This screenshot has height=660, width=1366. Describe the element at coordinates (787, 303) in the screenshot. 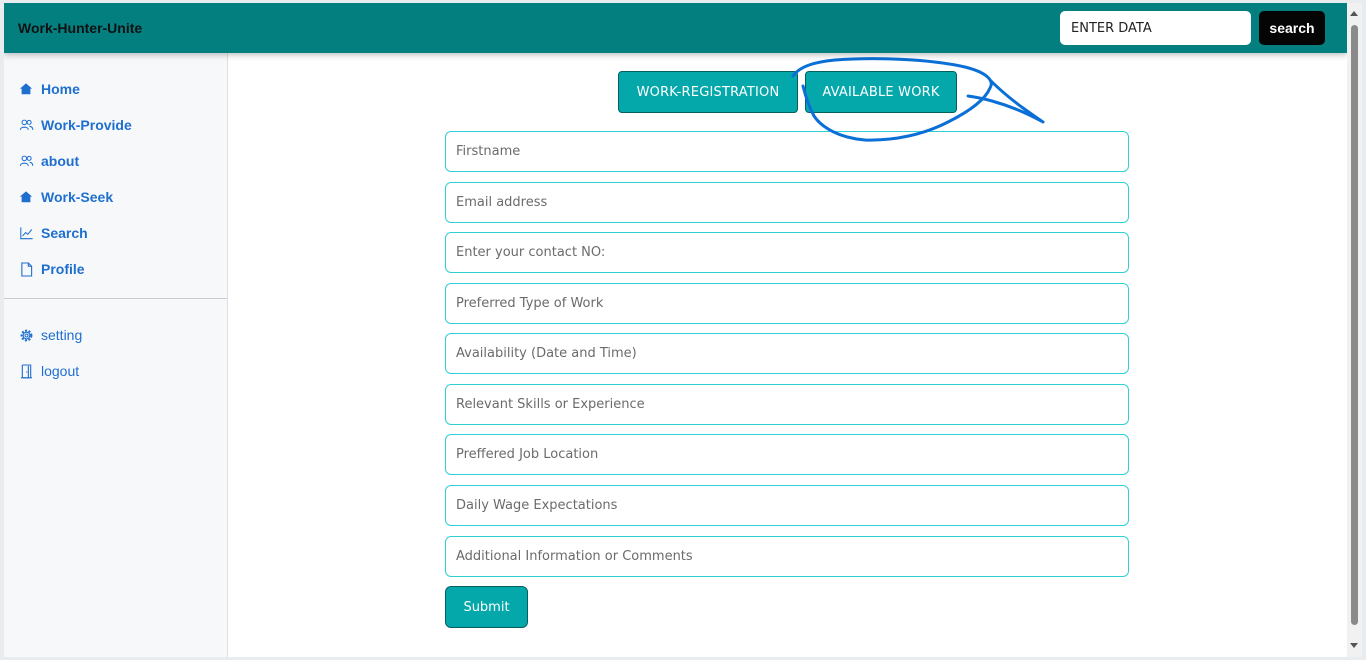

I see `work-type-field` at that location.